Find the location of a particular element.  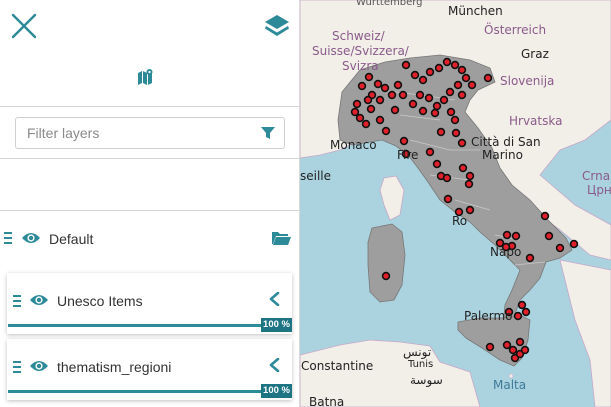

map-label-tunis: تونس is located at coordinates (417, 352).